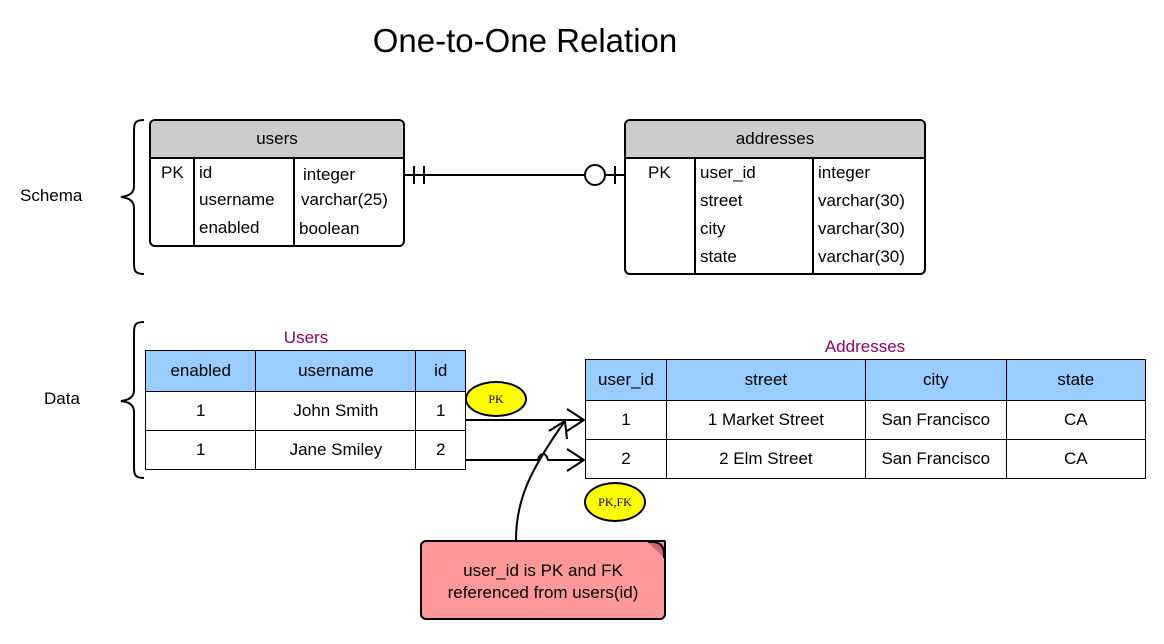 This screenshot has height=644, width=1164. Describe the element at coordinates (440, 450) in the screenshot. I see `cell-id: 2` at that location.